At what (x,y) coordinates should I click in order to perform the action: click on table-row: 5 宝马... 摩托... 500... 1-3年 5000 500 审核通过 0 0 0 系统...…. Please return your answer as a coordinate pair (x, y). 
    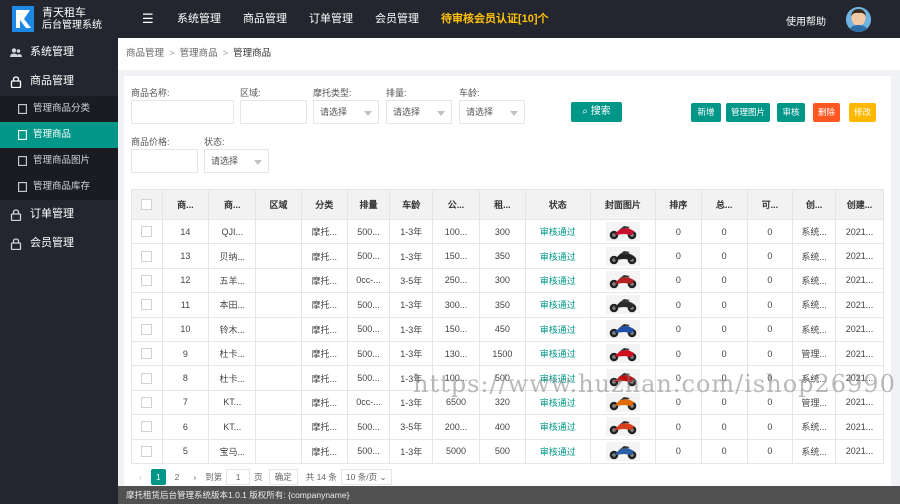
    Looking at the image, I should click on (507, 451).